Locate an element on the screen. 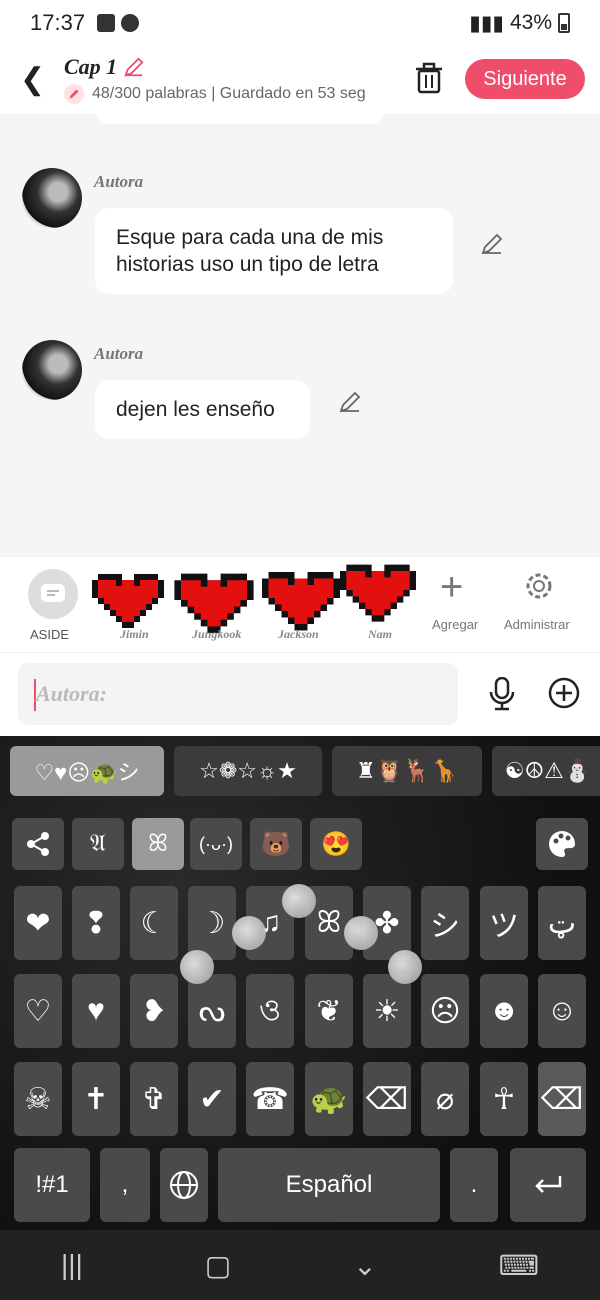  chapter-title: Cap 1 is located at coordinates (91, 66).